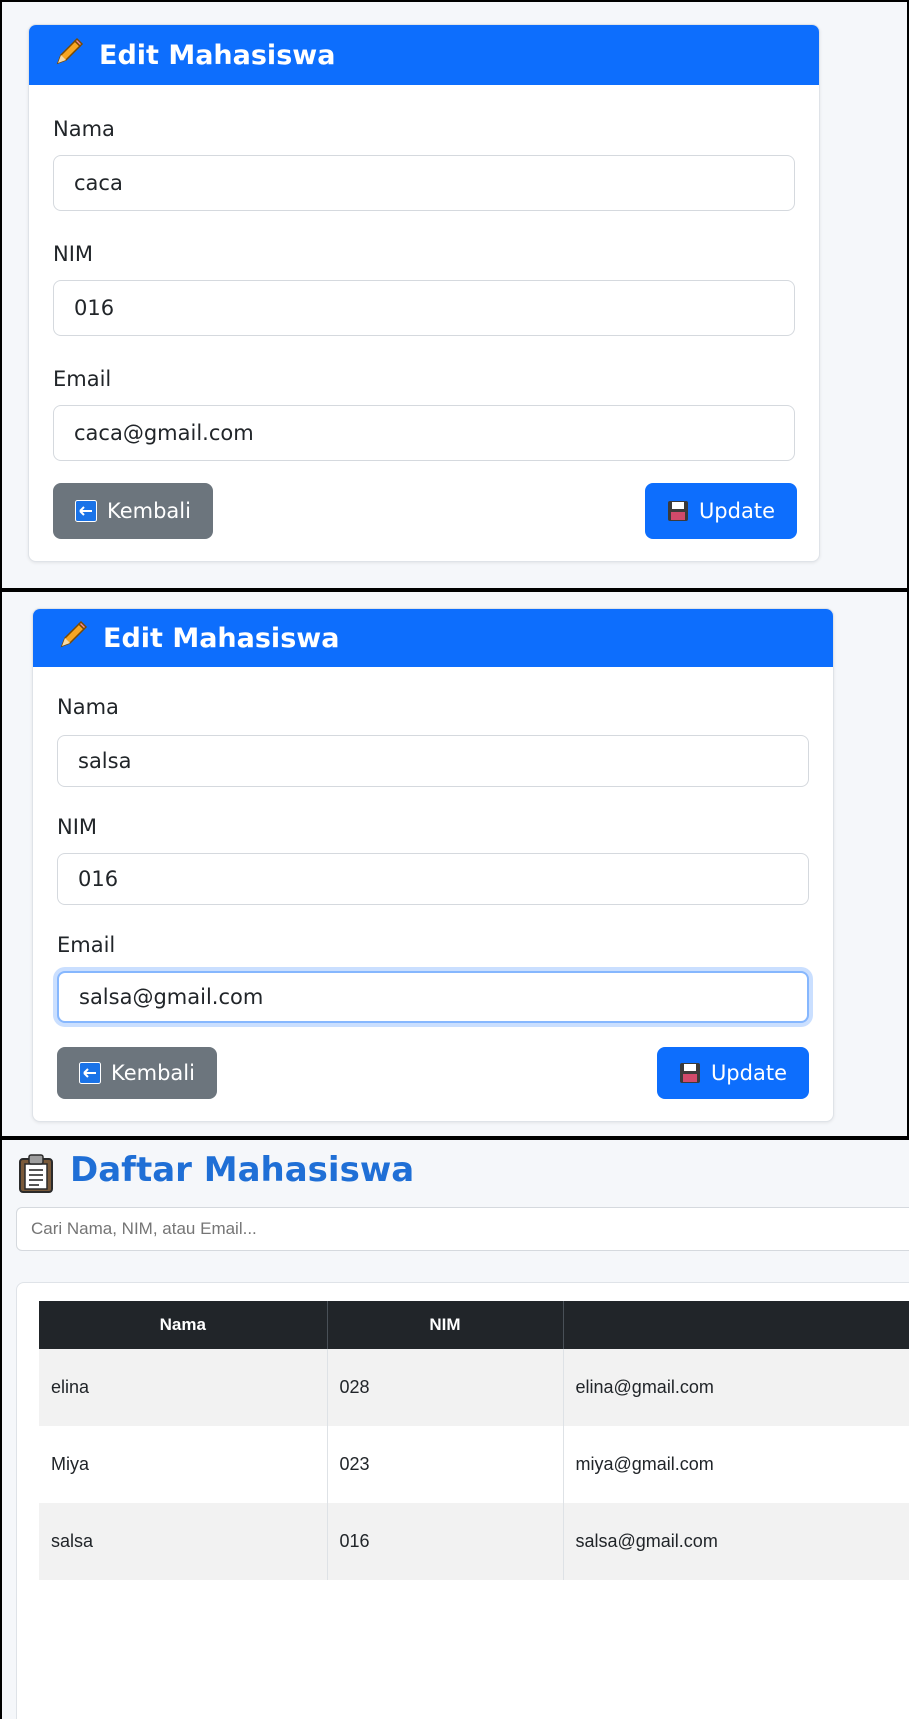 Image resolution: width=909 pixels, height=1719 pixels. What do you see at coordinates (736, 1325) in the screenshot?
I see `column-header-email` at bounding box center [736, 1325].